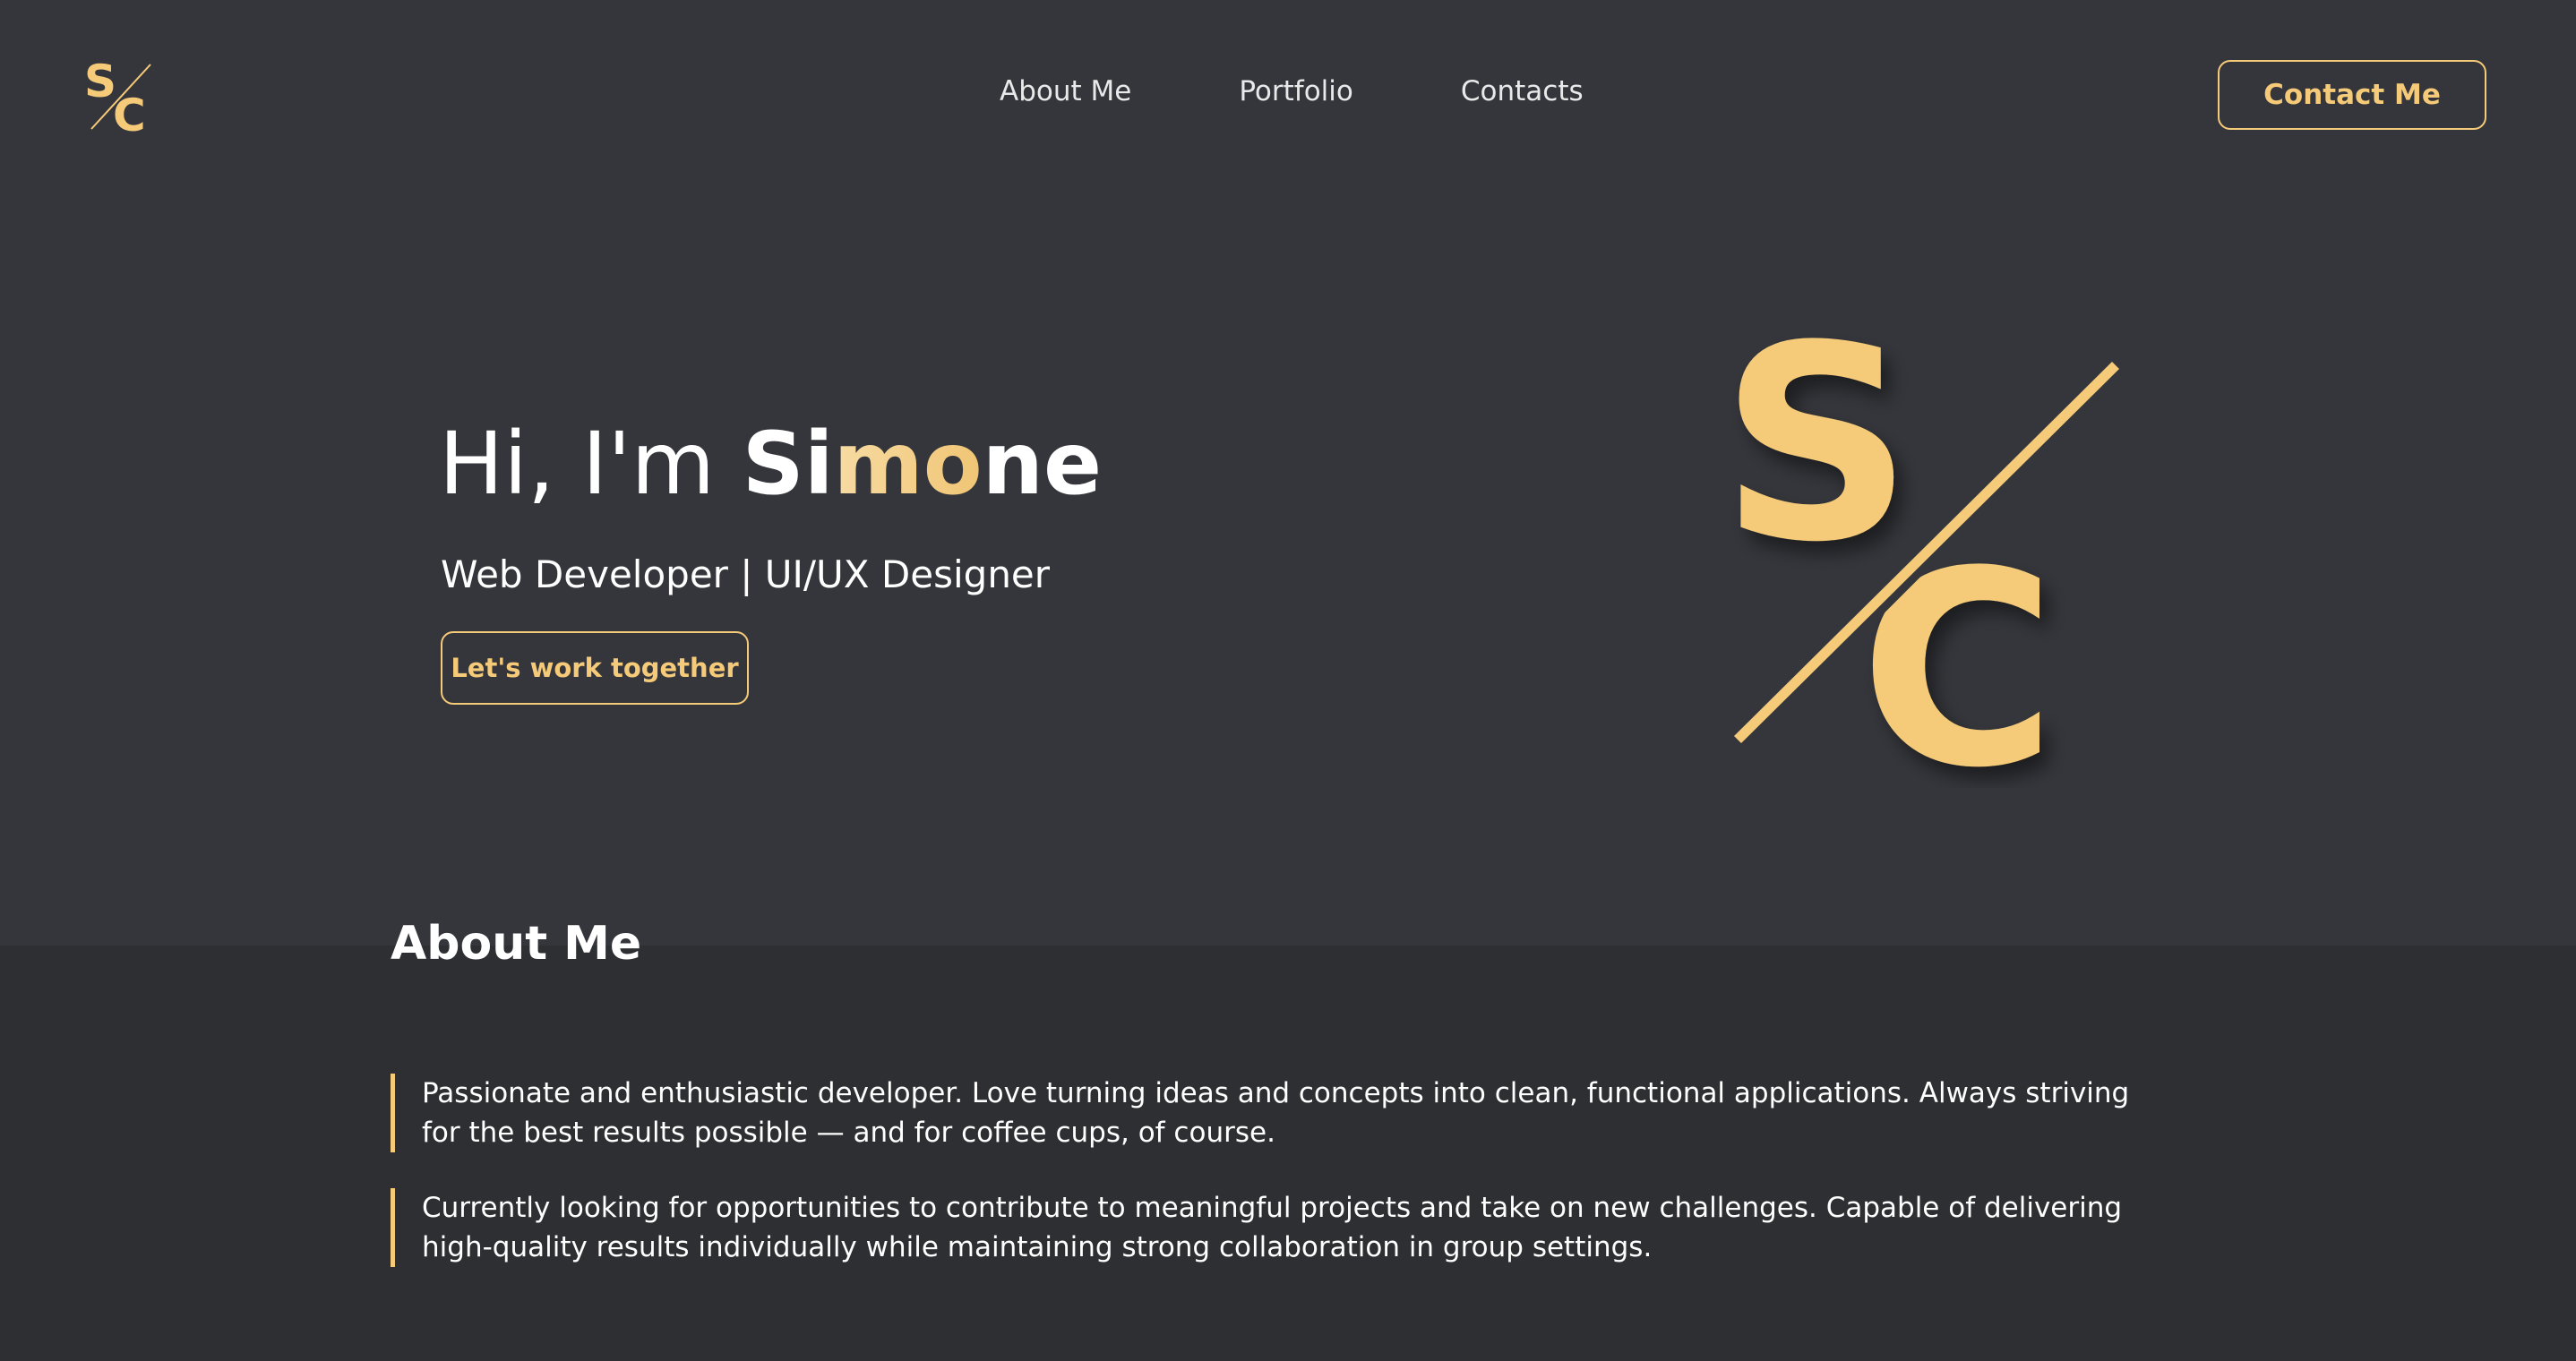  I want to click on hero-greeting: Hi, I'm, so click(591, 464).